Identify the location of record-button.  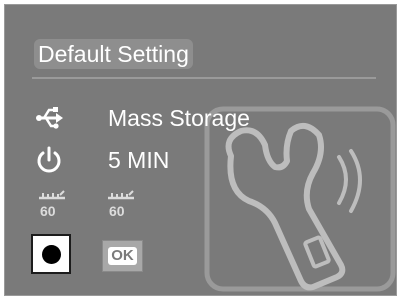
(51, 254).